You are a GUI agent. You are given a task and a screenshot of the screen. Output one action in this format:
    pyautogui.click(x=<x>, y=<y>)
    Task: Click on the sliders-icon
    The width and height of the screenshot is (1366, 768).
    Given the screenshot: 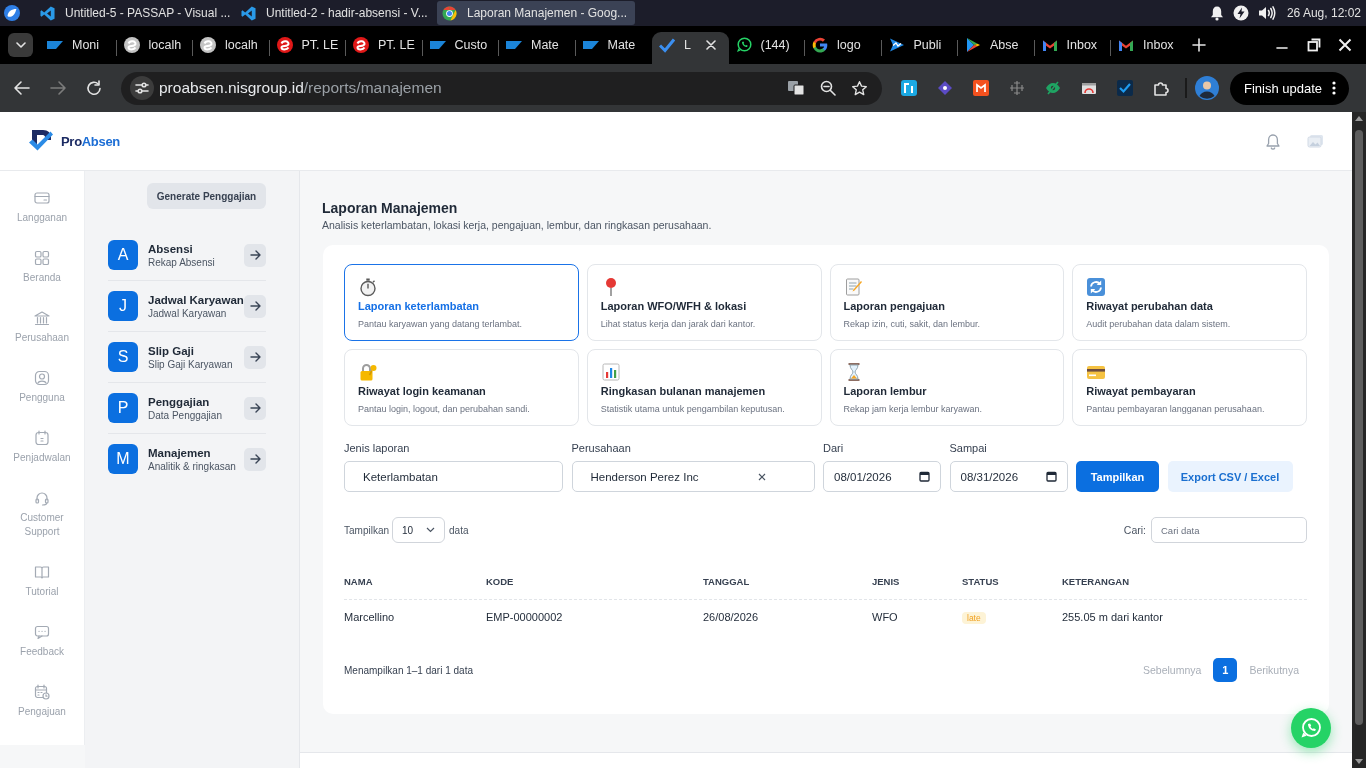 What is the action you would take?
    pyautogui.click(x=142, y=88)
    